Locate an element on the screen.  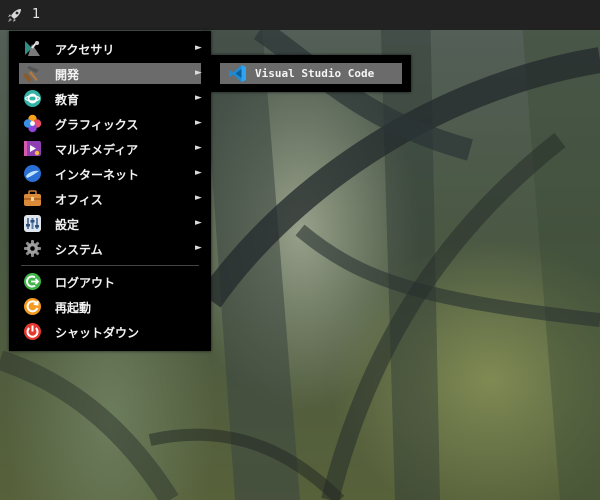
top-panel: 1 is located at coordinates (300, 15).